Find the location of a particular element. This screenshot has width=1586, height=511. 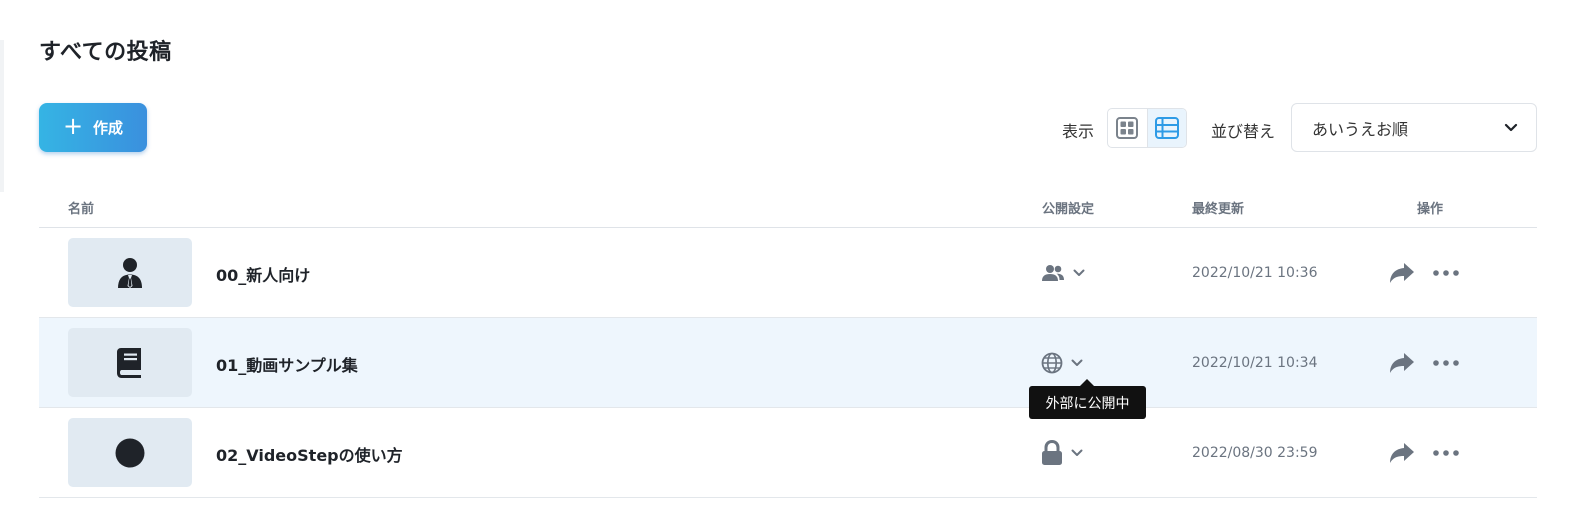

column-header-name: 名前 is located at coordinates (81, 207).